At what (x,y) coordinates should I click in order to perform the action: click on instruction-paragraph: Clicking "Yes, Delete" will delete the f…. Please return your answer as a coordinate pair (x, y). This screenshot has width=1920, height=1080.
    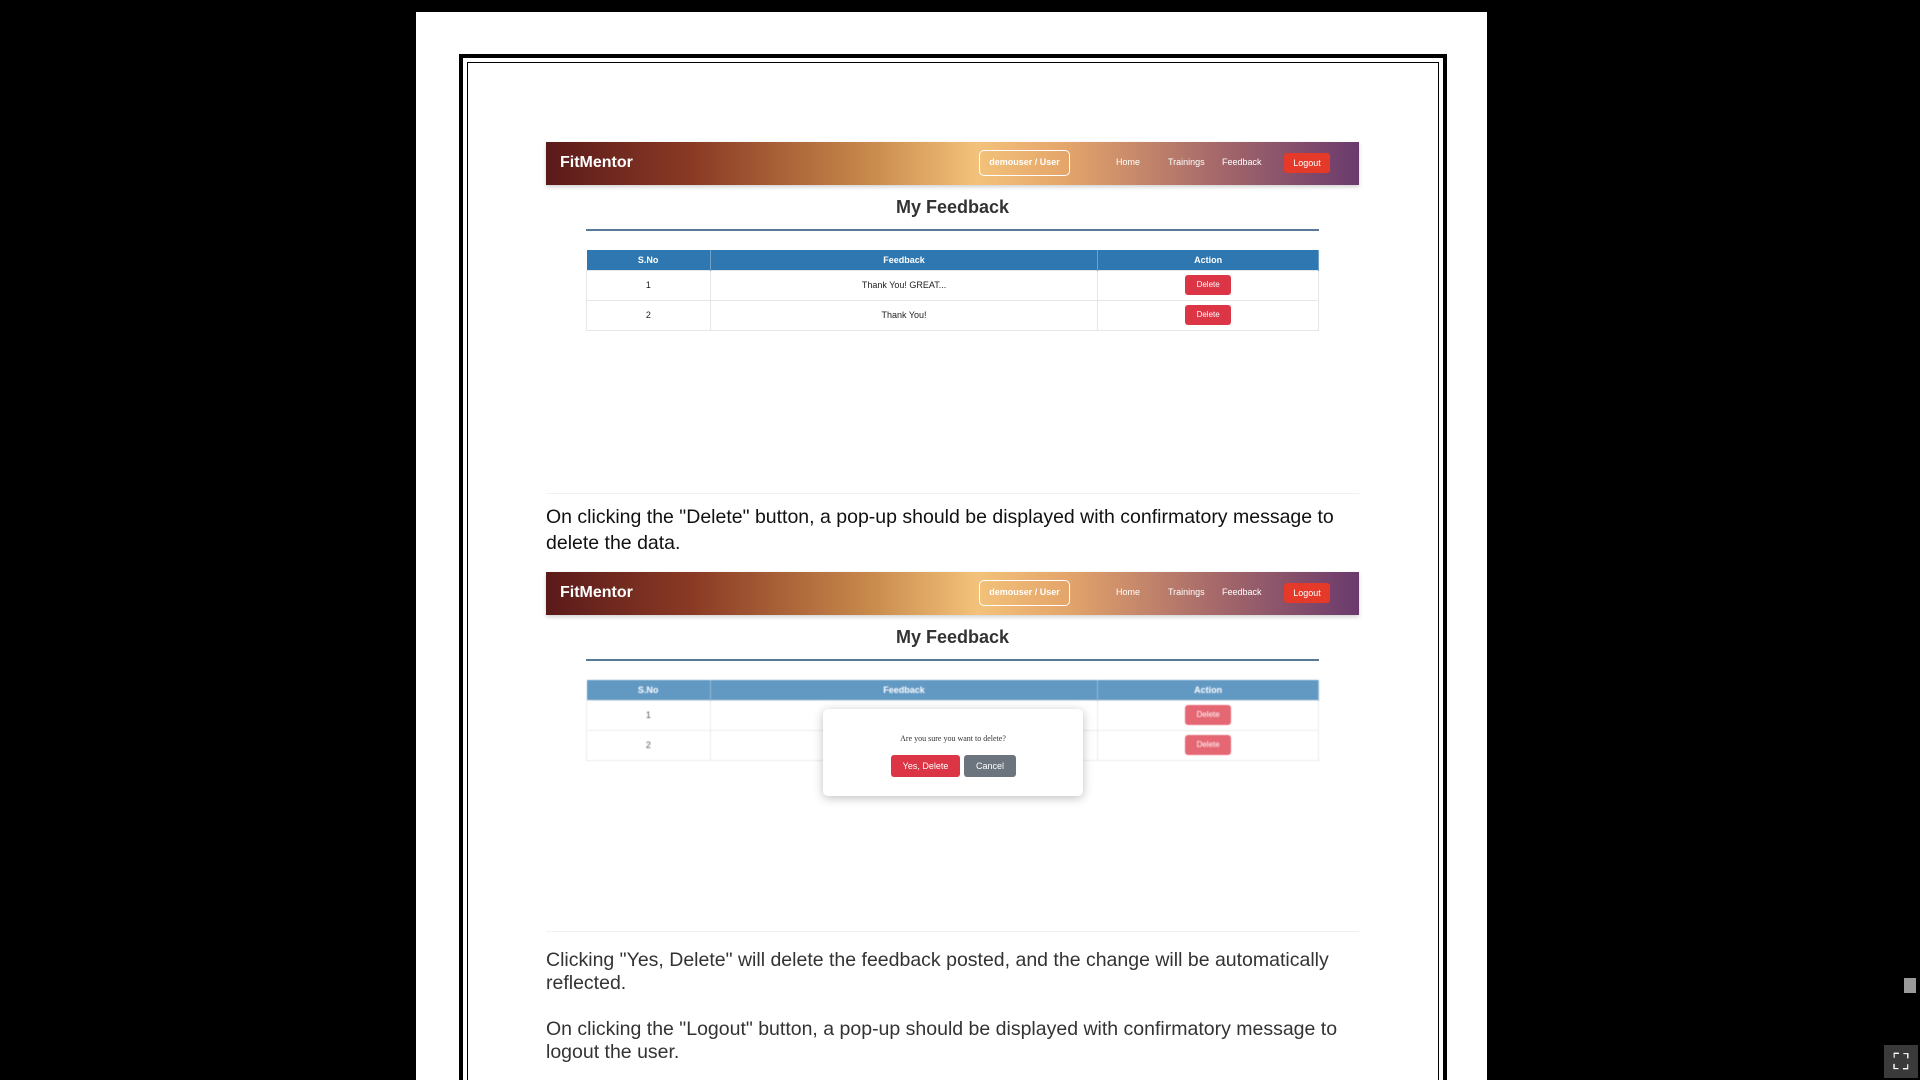
    Looking at the image, I should click on (937, 971).